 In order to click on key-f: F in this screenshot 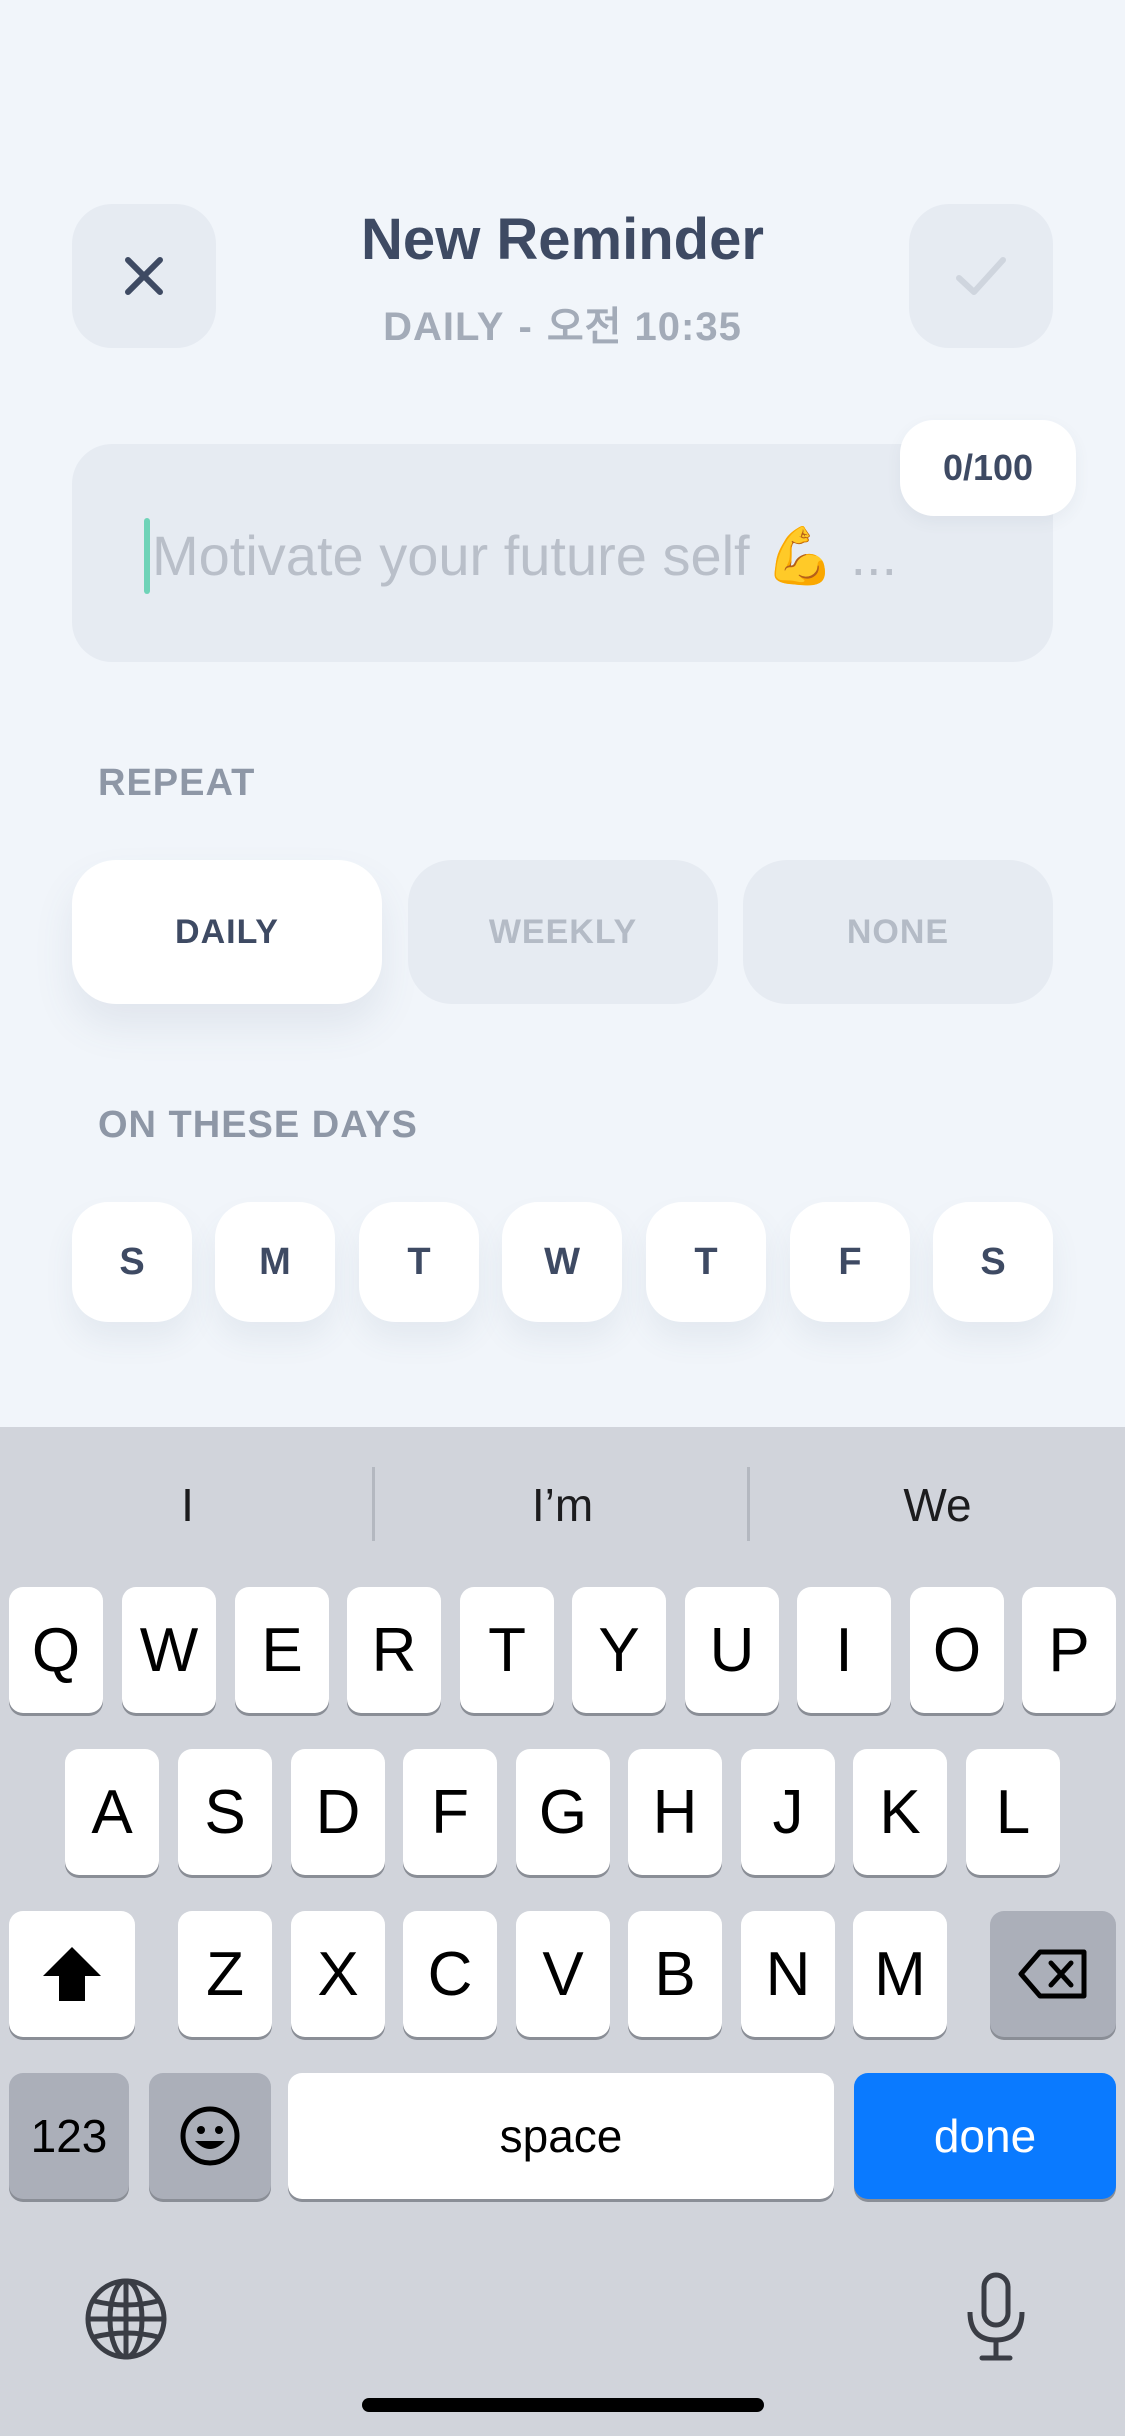, I will do `click(450, 1812)`.